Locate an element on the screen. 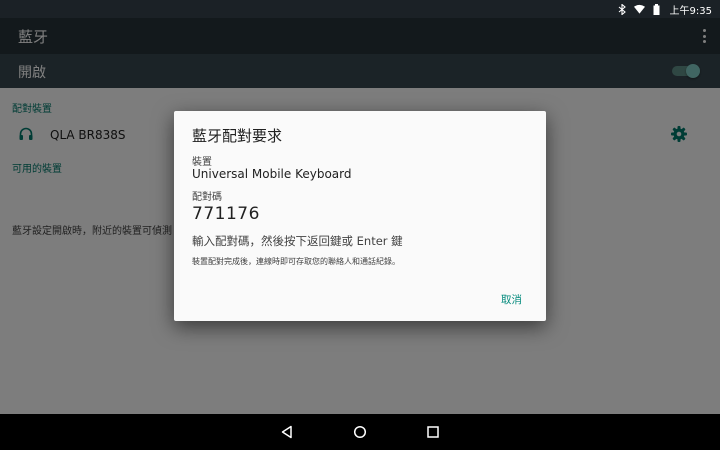  recents-icon is located at coordinates (433, 432).